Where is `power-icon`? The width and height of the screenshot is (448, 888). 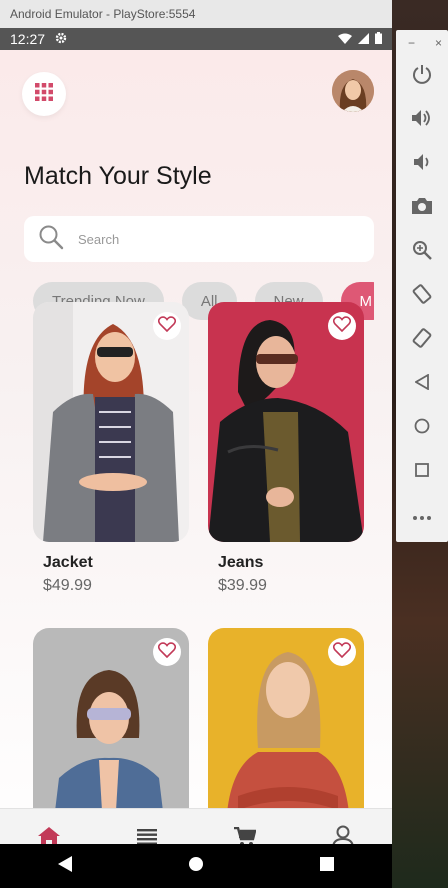 power-icon is located at coordinates (422, 76).